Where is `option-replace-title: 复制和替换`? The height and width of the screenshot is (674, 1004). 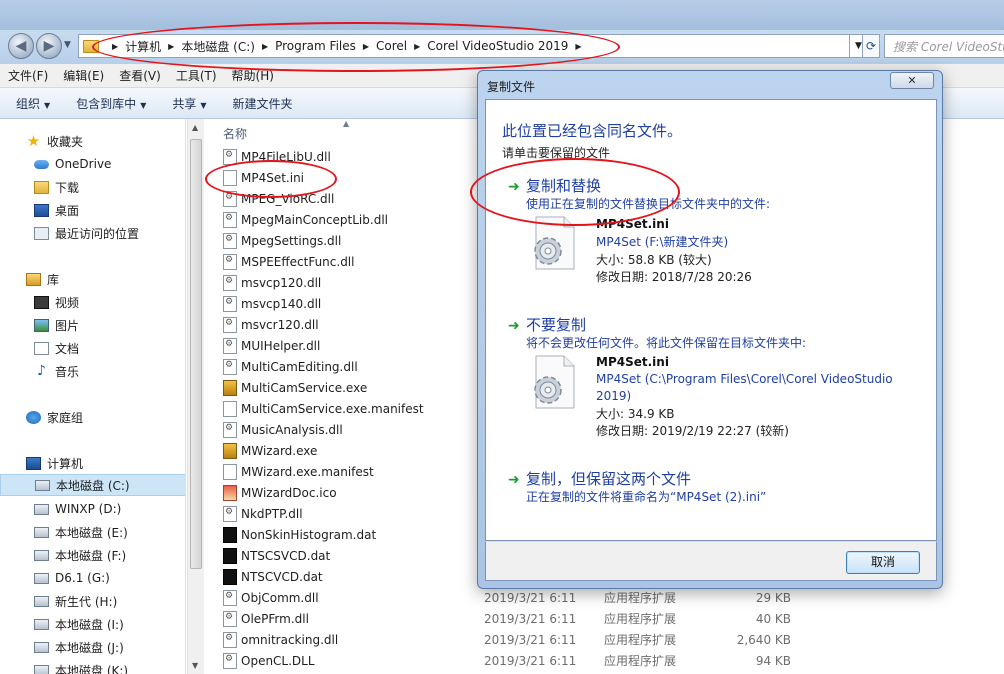 option-replace-title: 复制和替换 is located at coordinates (564, 186).